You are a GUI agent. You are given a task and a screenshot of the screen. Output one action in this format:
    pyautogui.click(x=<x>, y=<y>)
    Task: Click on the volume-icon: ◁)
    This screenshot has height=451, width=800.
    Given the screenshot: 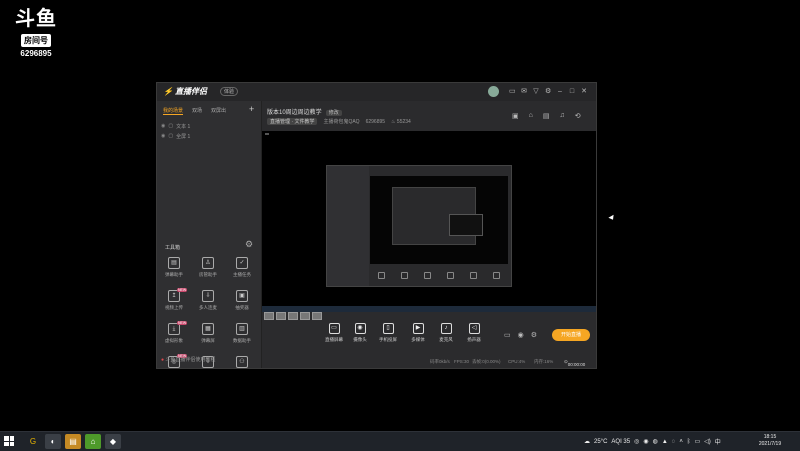 What is the action you would take?
    pyautogui.click(x=707, y=441)
    